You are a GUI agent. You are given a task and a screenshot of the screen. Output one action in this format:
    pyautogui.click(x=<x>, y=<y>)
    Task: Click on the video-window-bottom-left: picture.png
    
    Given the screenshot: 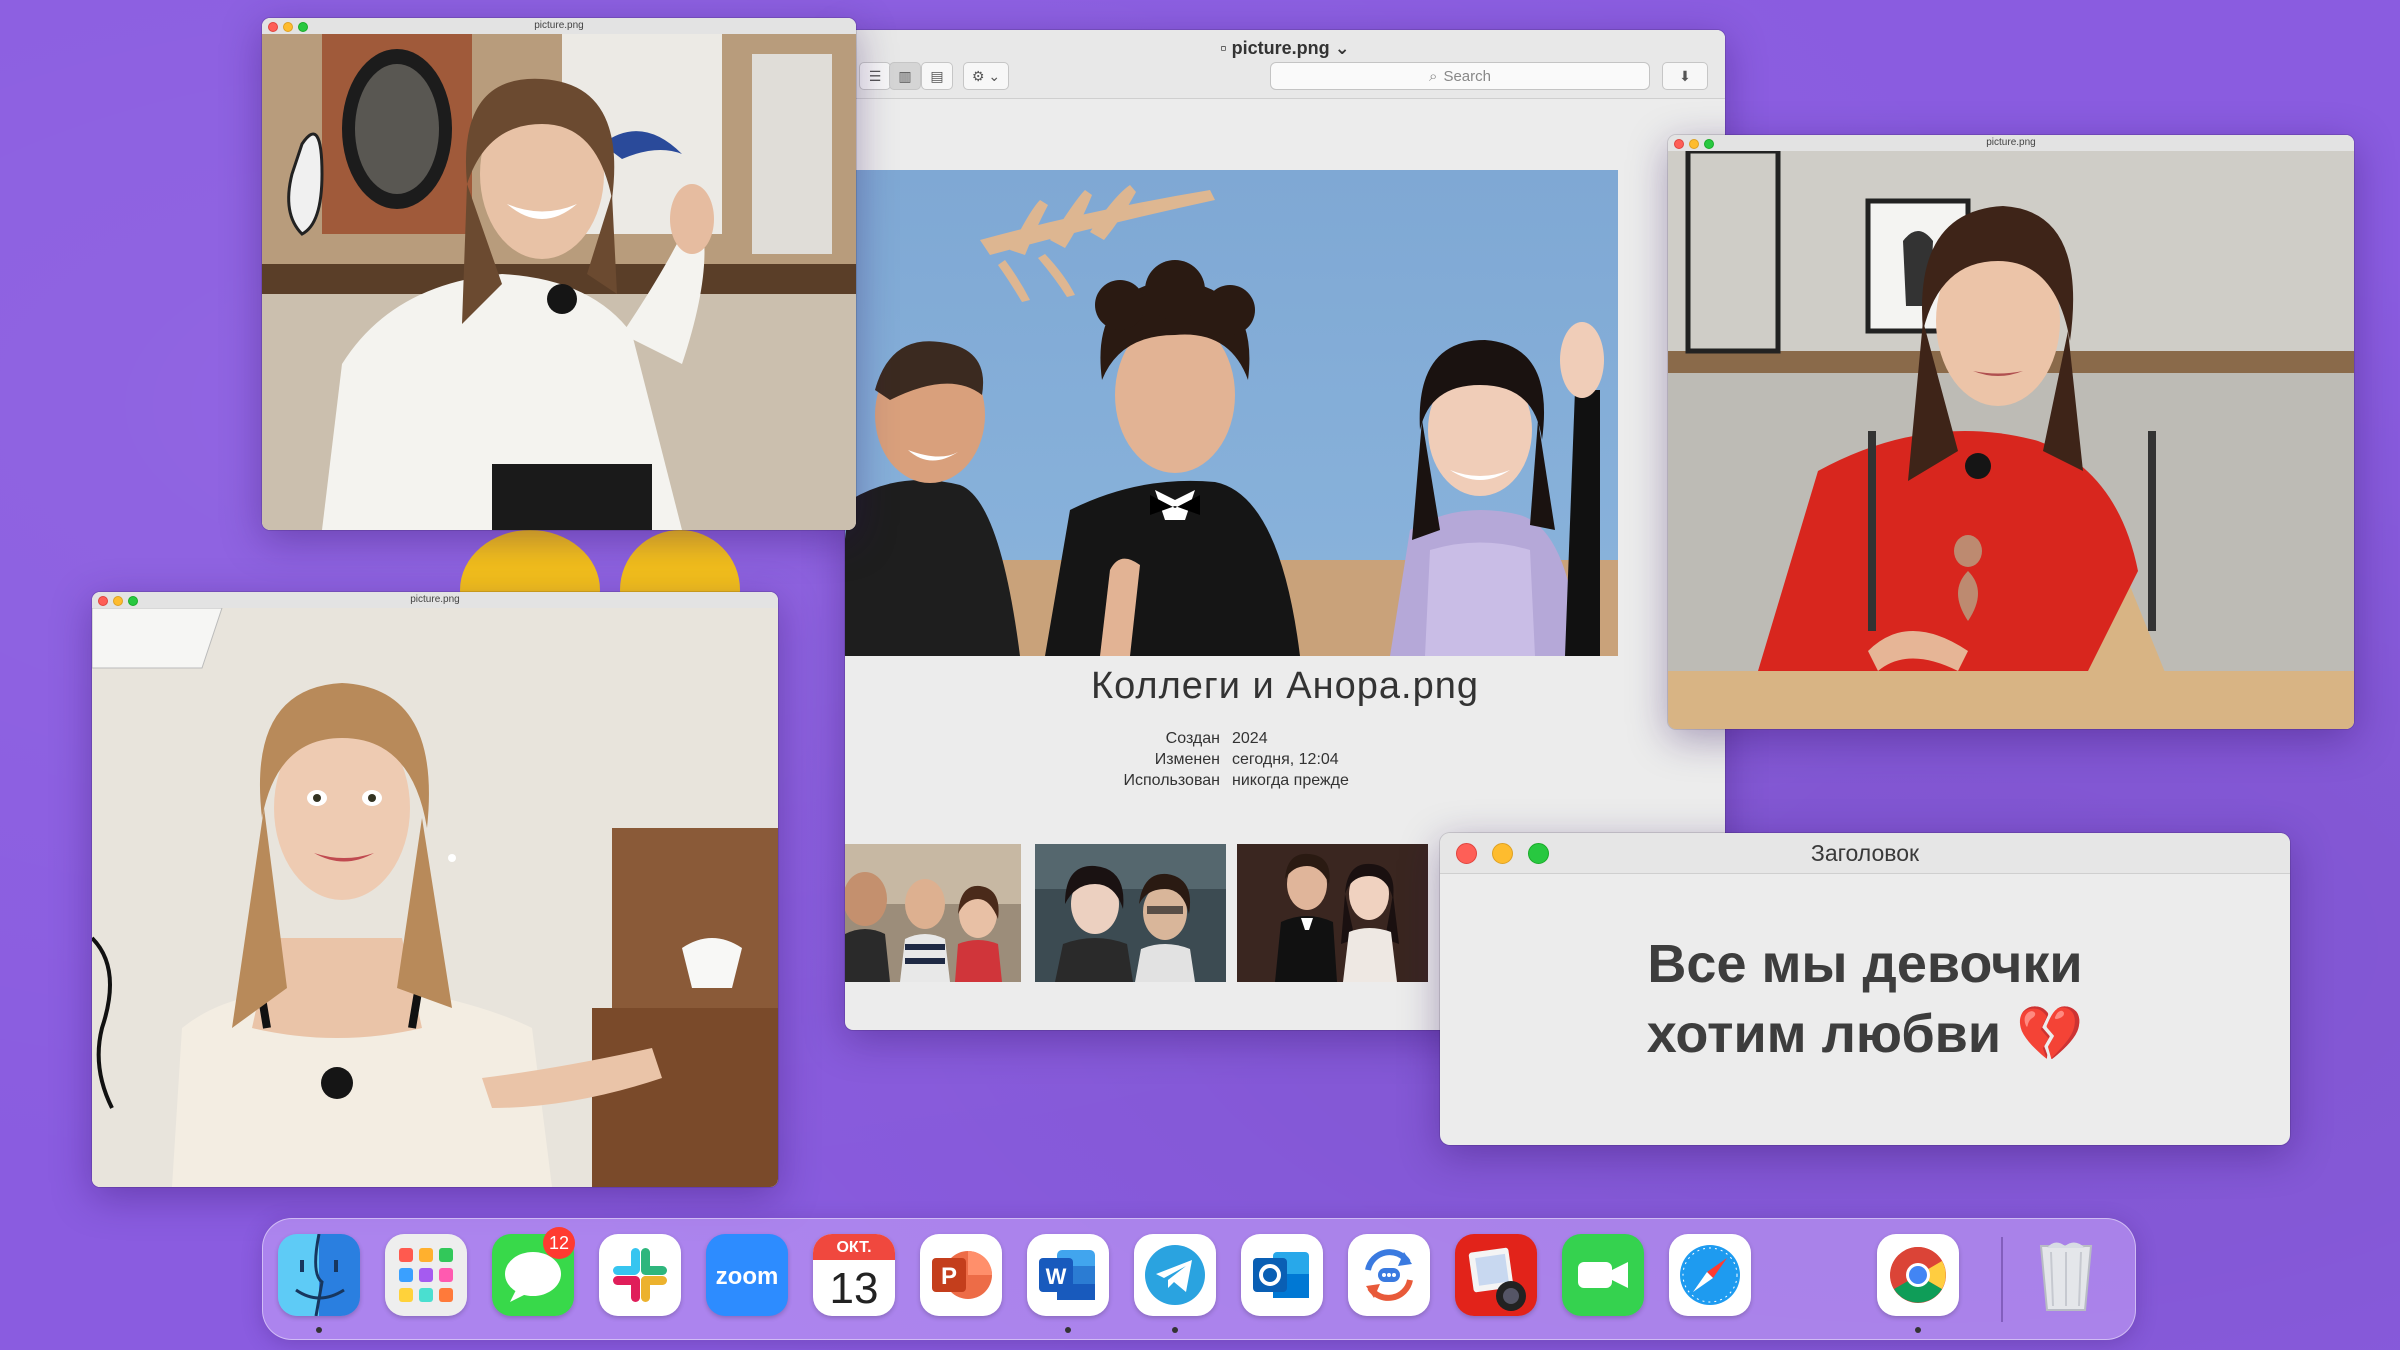 What is the action you would take?
    pyautogui.click(x=435, y=889)
    